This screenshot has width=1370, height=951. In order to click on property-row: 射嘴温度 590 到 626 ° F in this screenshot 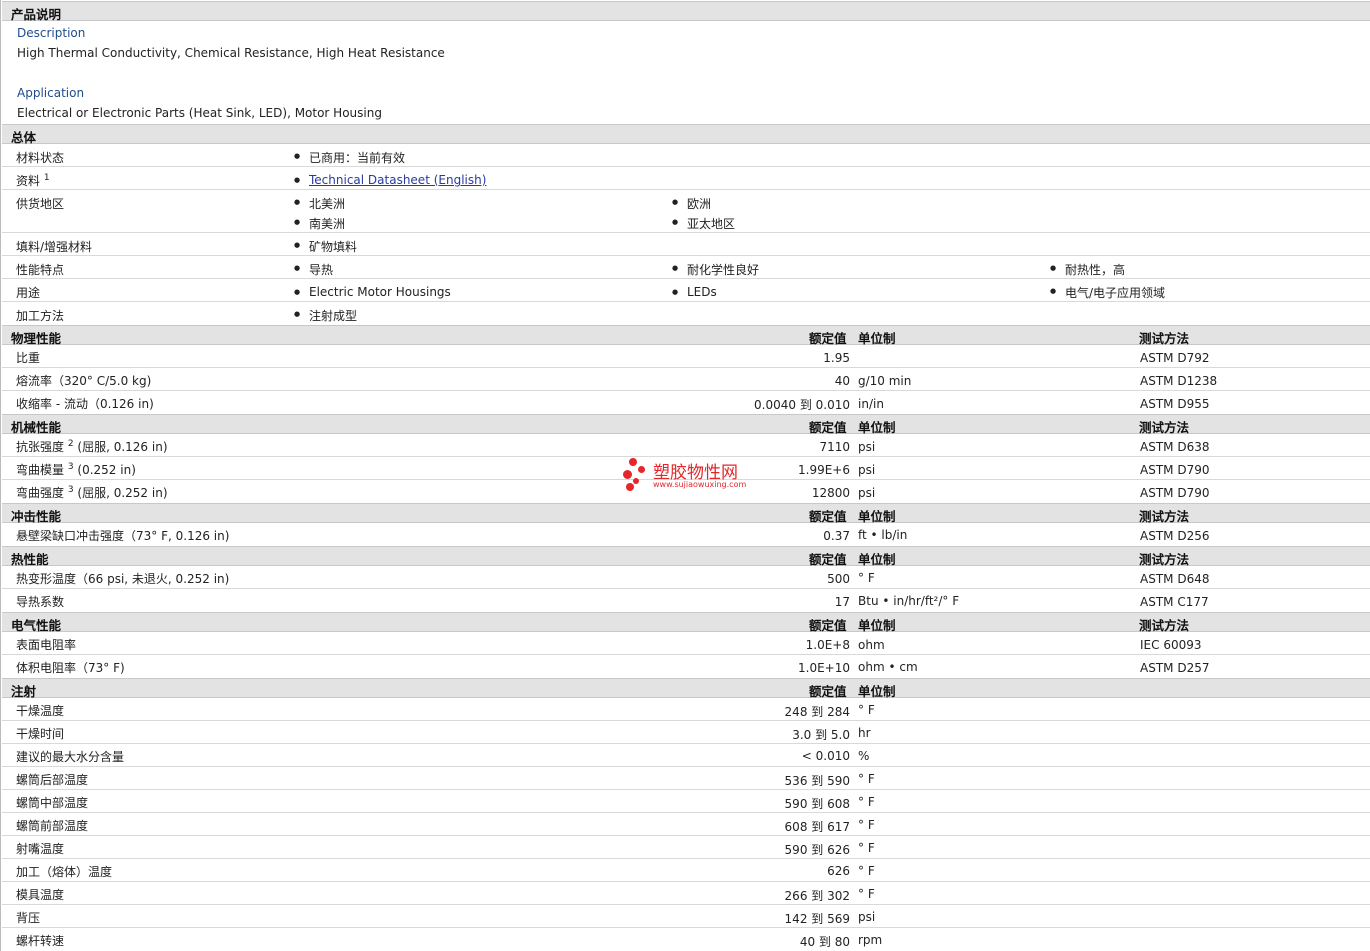, I will do `click(686, 847)`.